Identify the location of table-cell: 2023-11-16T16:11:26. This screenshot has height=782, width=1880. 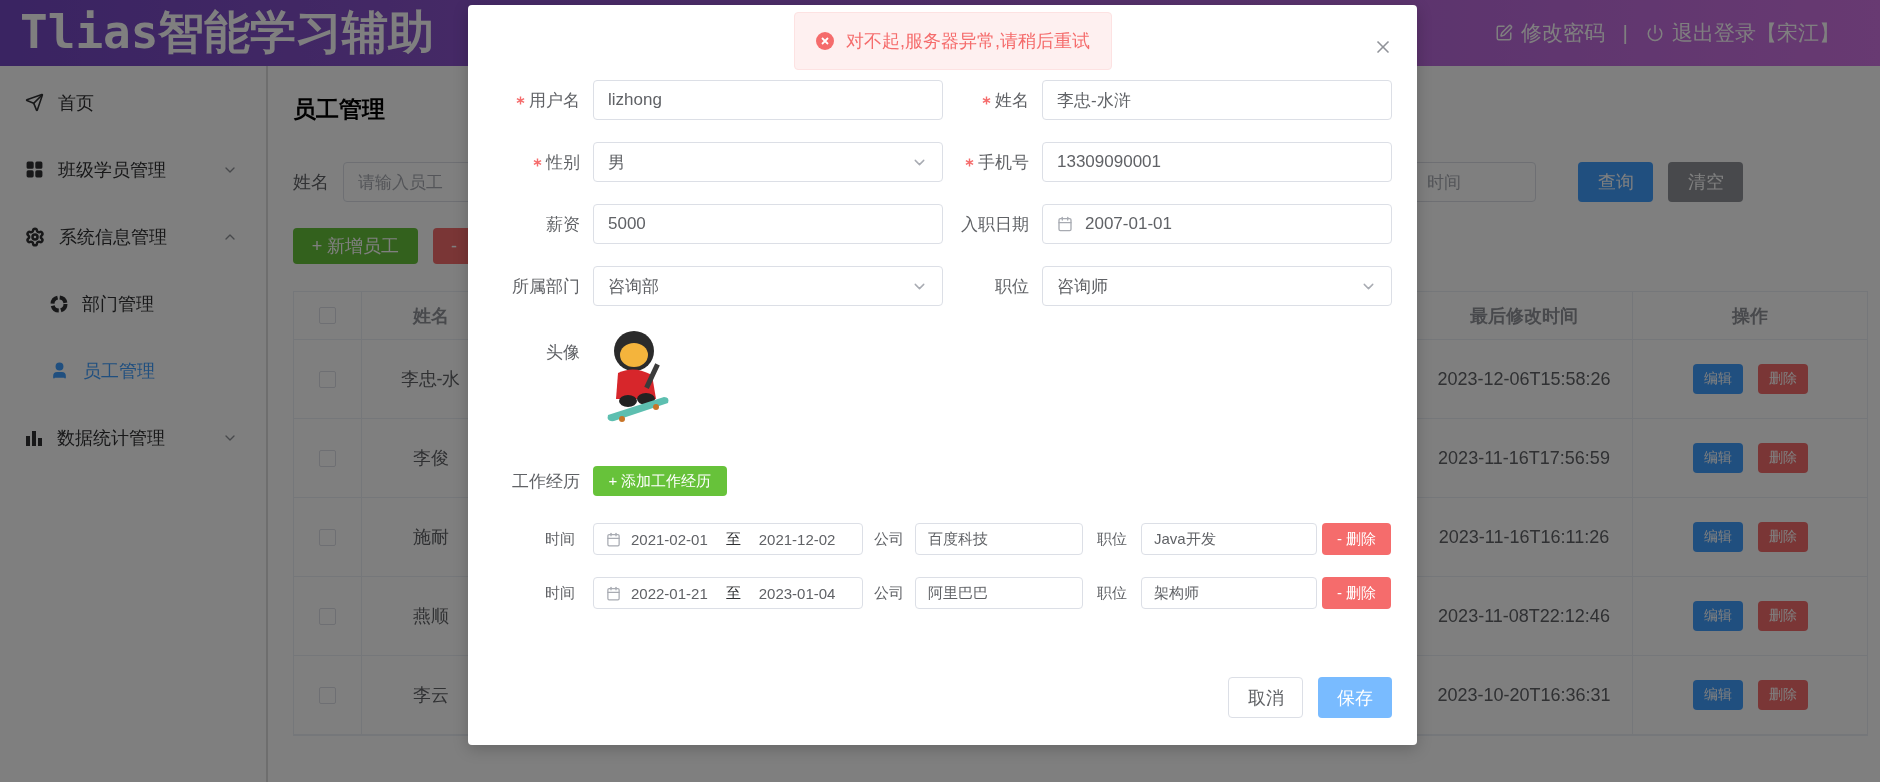
(1524, 537).